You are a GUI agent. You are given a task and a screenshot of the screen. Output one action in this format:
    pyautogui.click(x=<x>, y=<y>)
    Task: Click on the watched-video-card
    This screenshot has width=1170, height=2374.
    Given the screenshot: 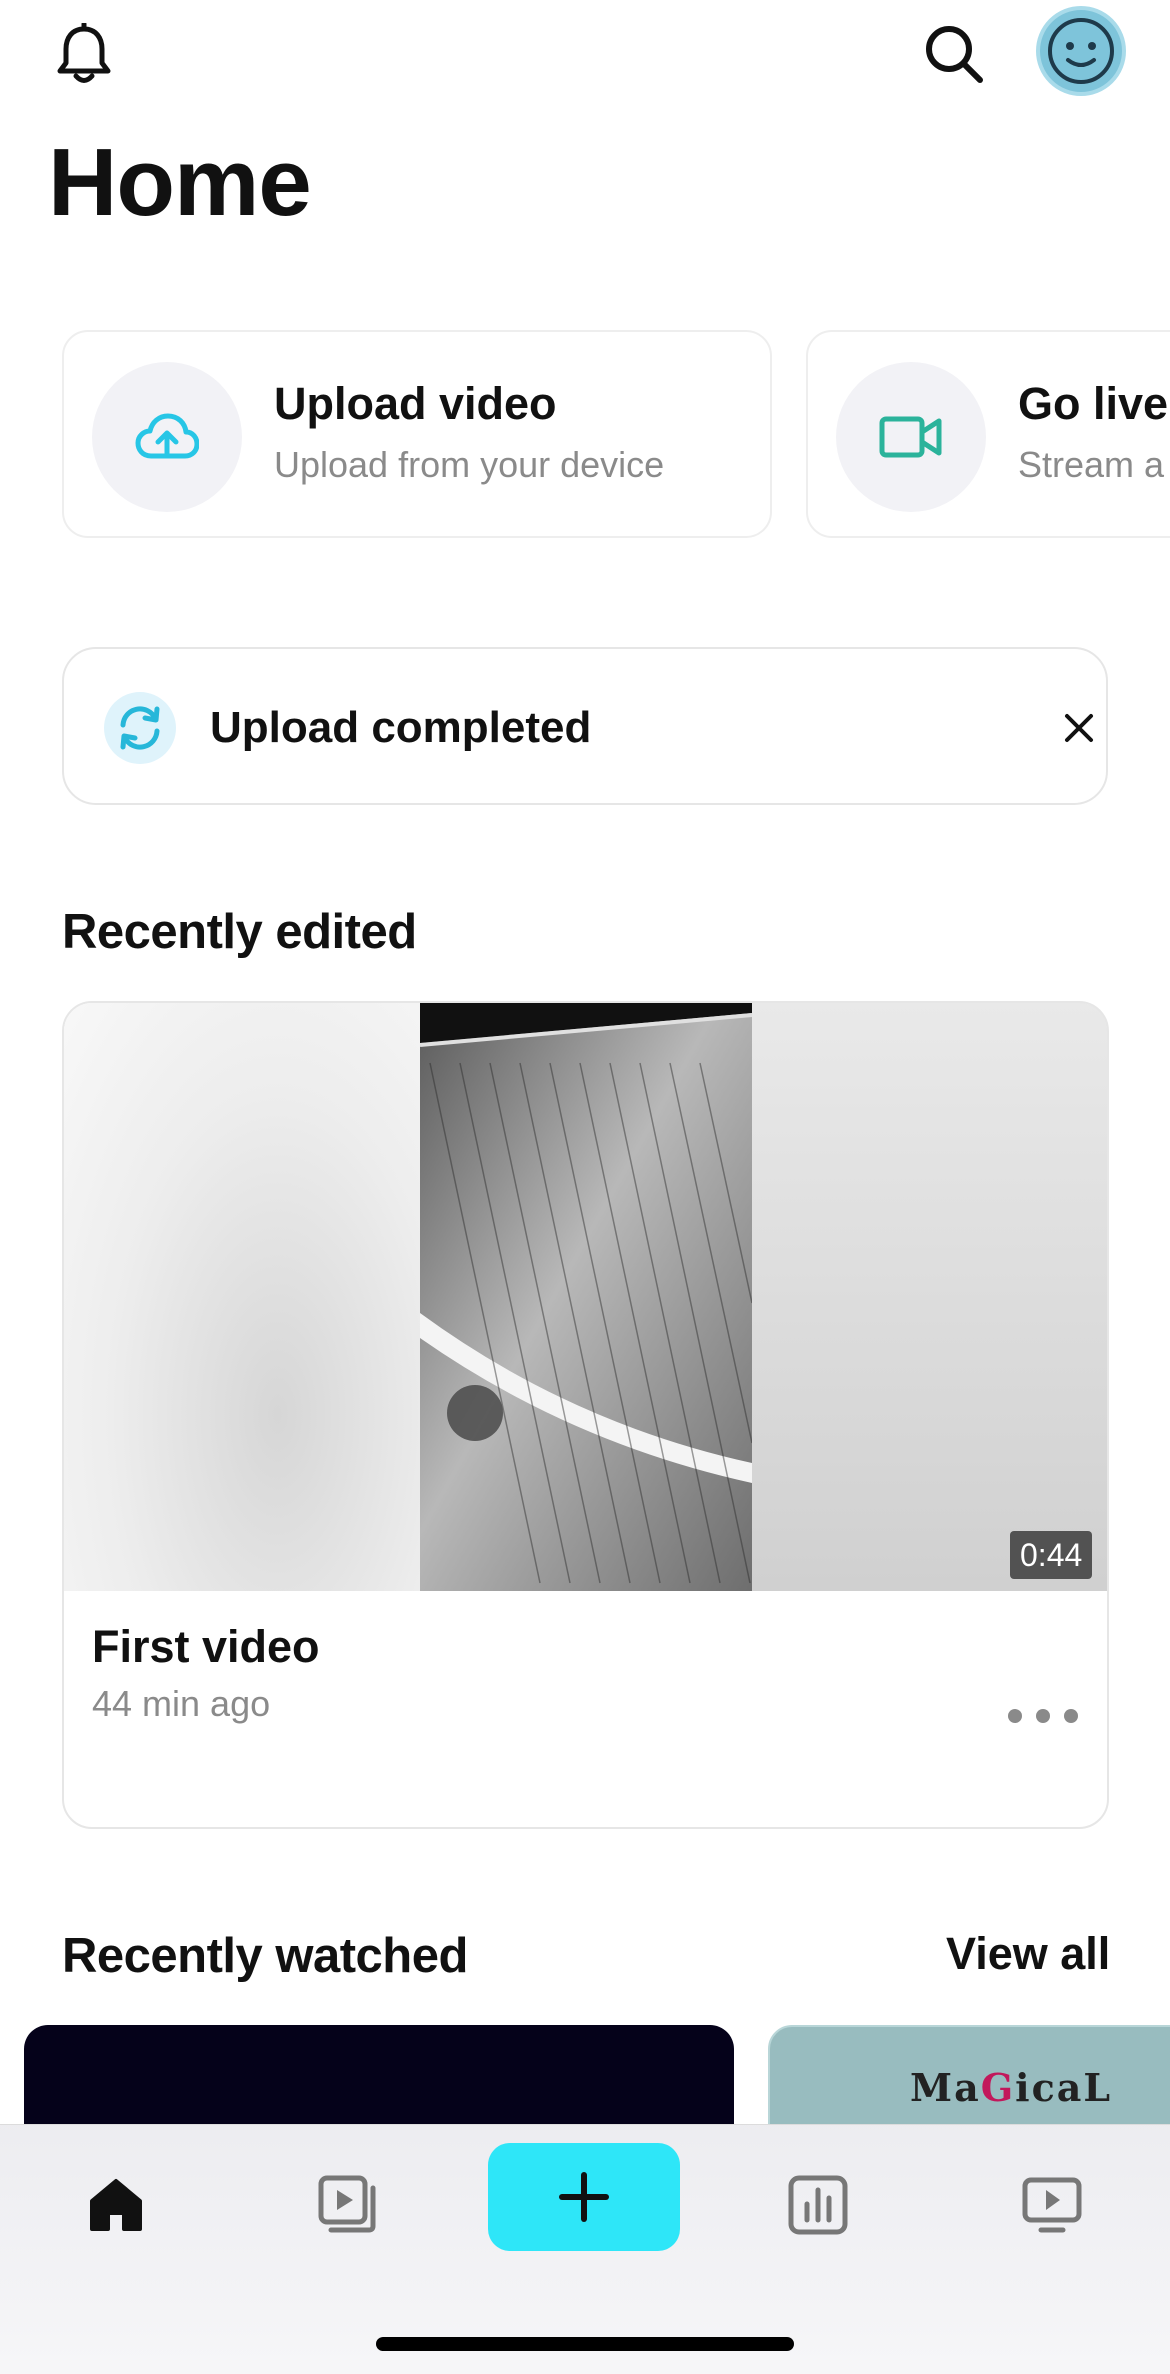 What is the action you would take?
    pyautogui.click(x=379, y=2075)
    